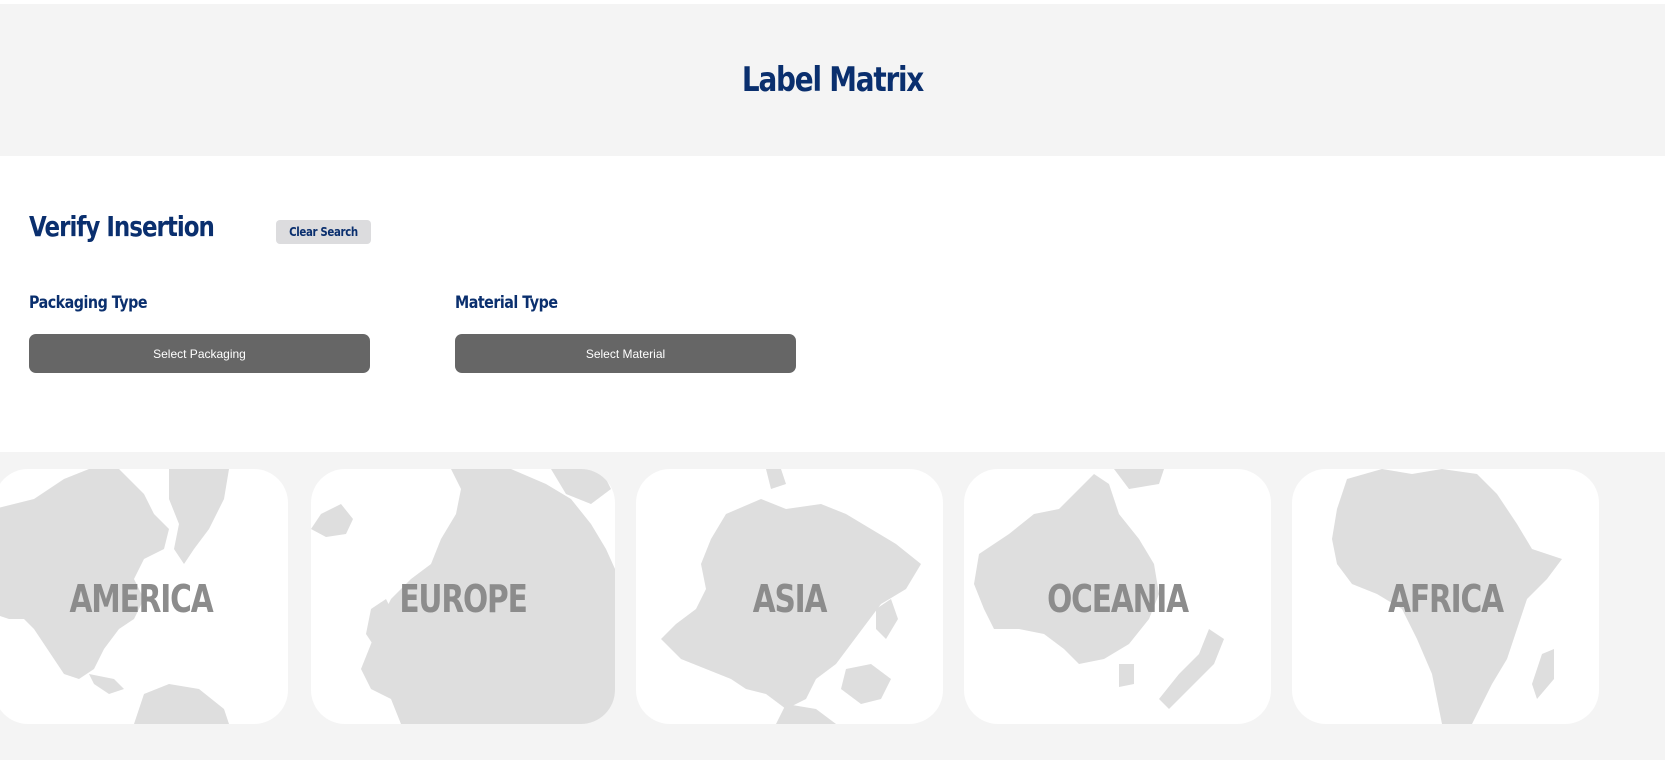  I want to click on region-label-oceania: OCEANIA, so click(1118, 599).